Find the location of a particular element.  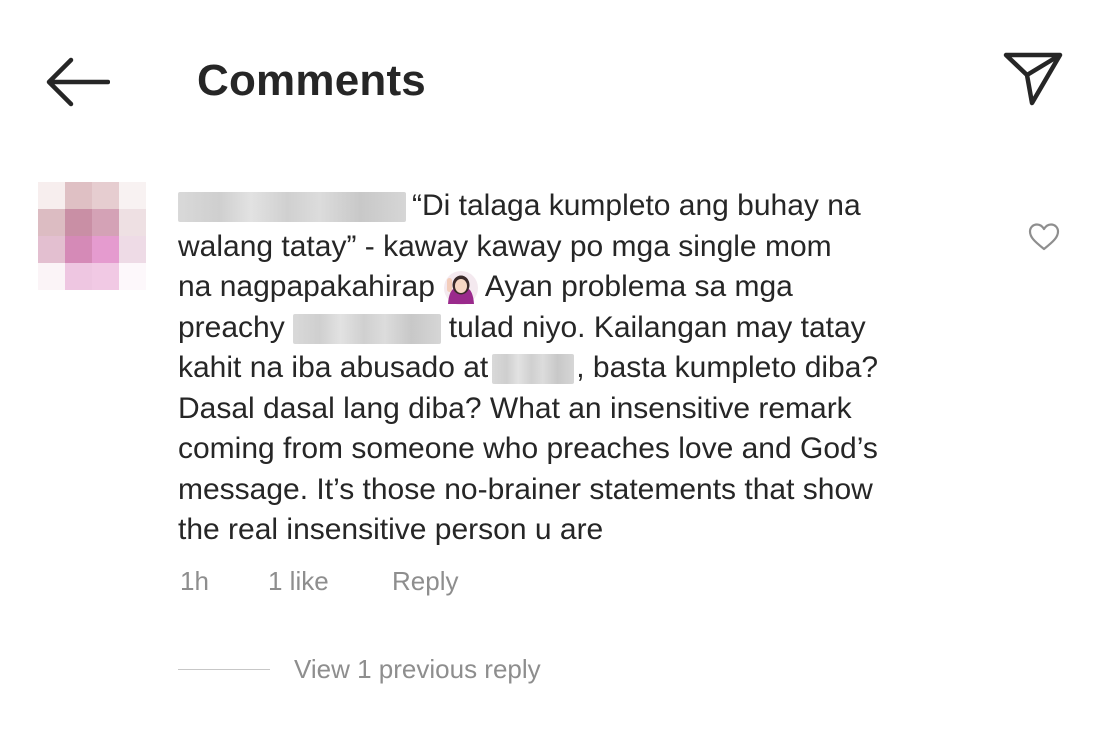

share-button is located at coordinates (1033, 79).